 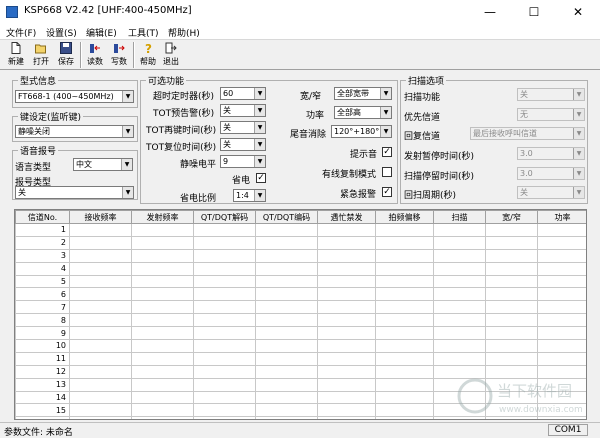 I want to click on col-header-beat-shift: 拍频偏移, so click(x=404, y=217).